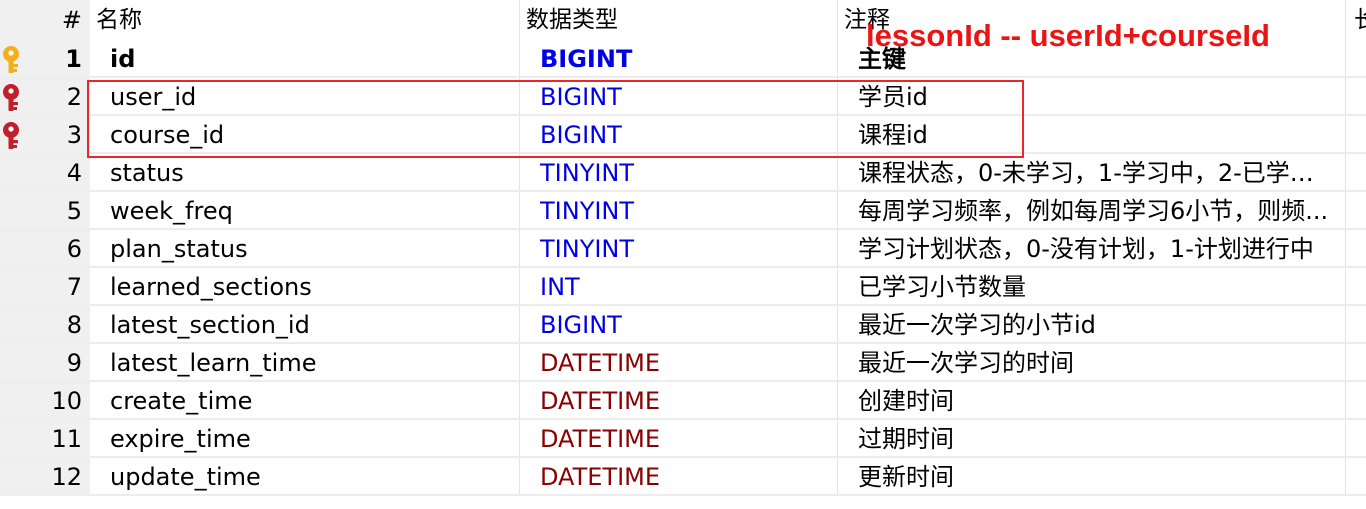 This screenshot has height=509, width=1366. What do you see at coordinates (63, 438) in the screenshot?
I see `row-number: 11` at bounding box center [63, 438].